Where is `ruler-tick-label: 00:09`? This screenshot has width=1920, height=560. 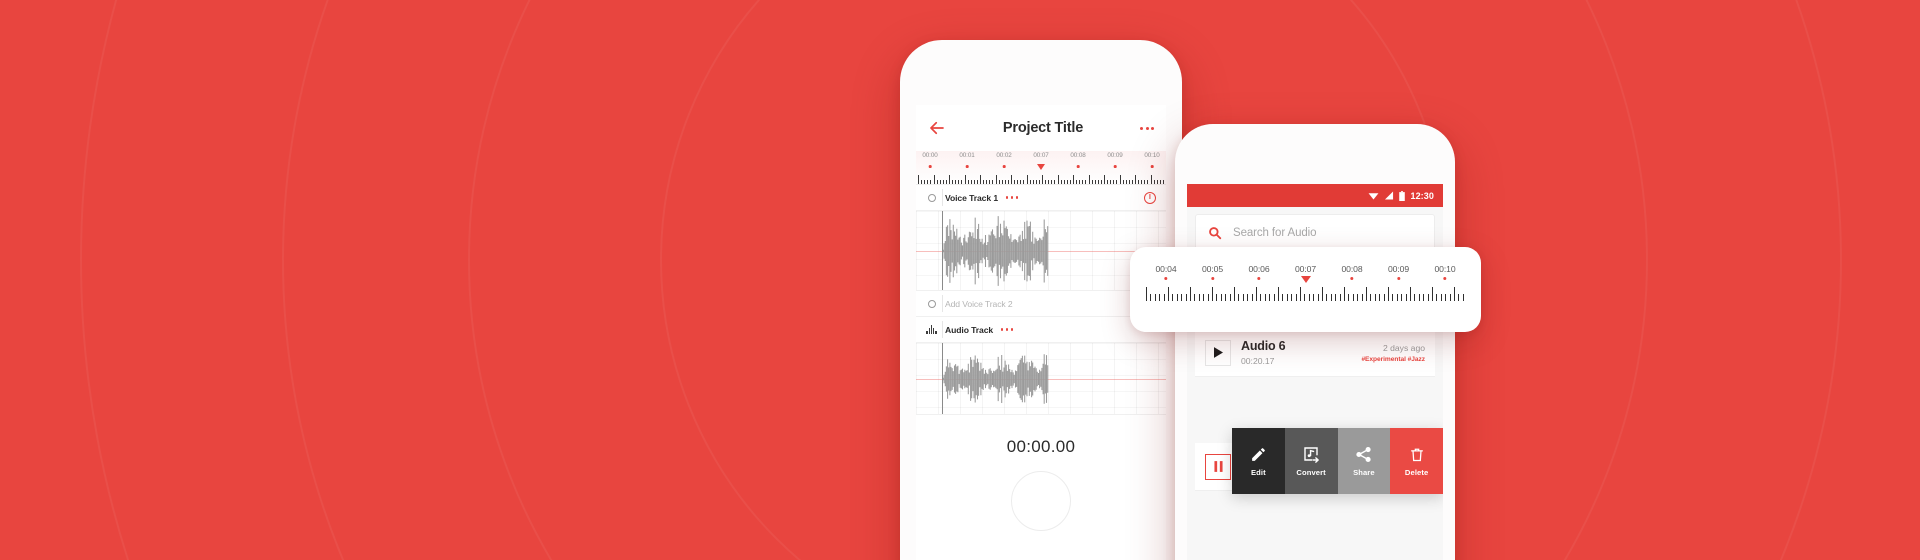 ruler-tick-label: 00:09 is located at coordinates (1115, 155).